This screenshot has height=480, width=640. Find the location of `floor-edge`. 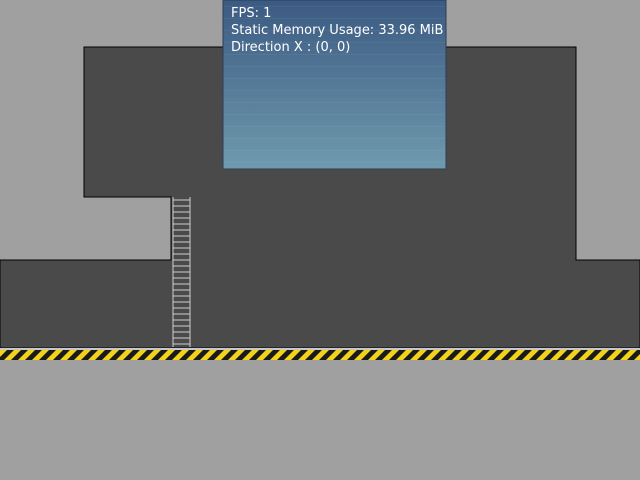

floor-edge is located at coordinates (320, 349).